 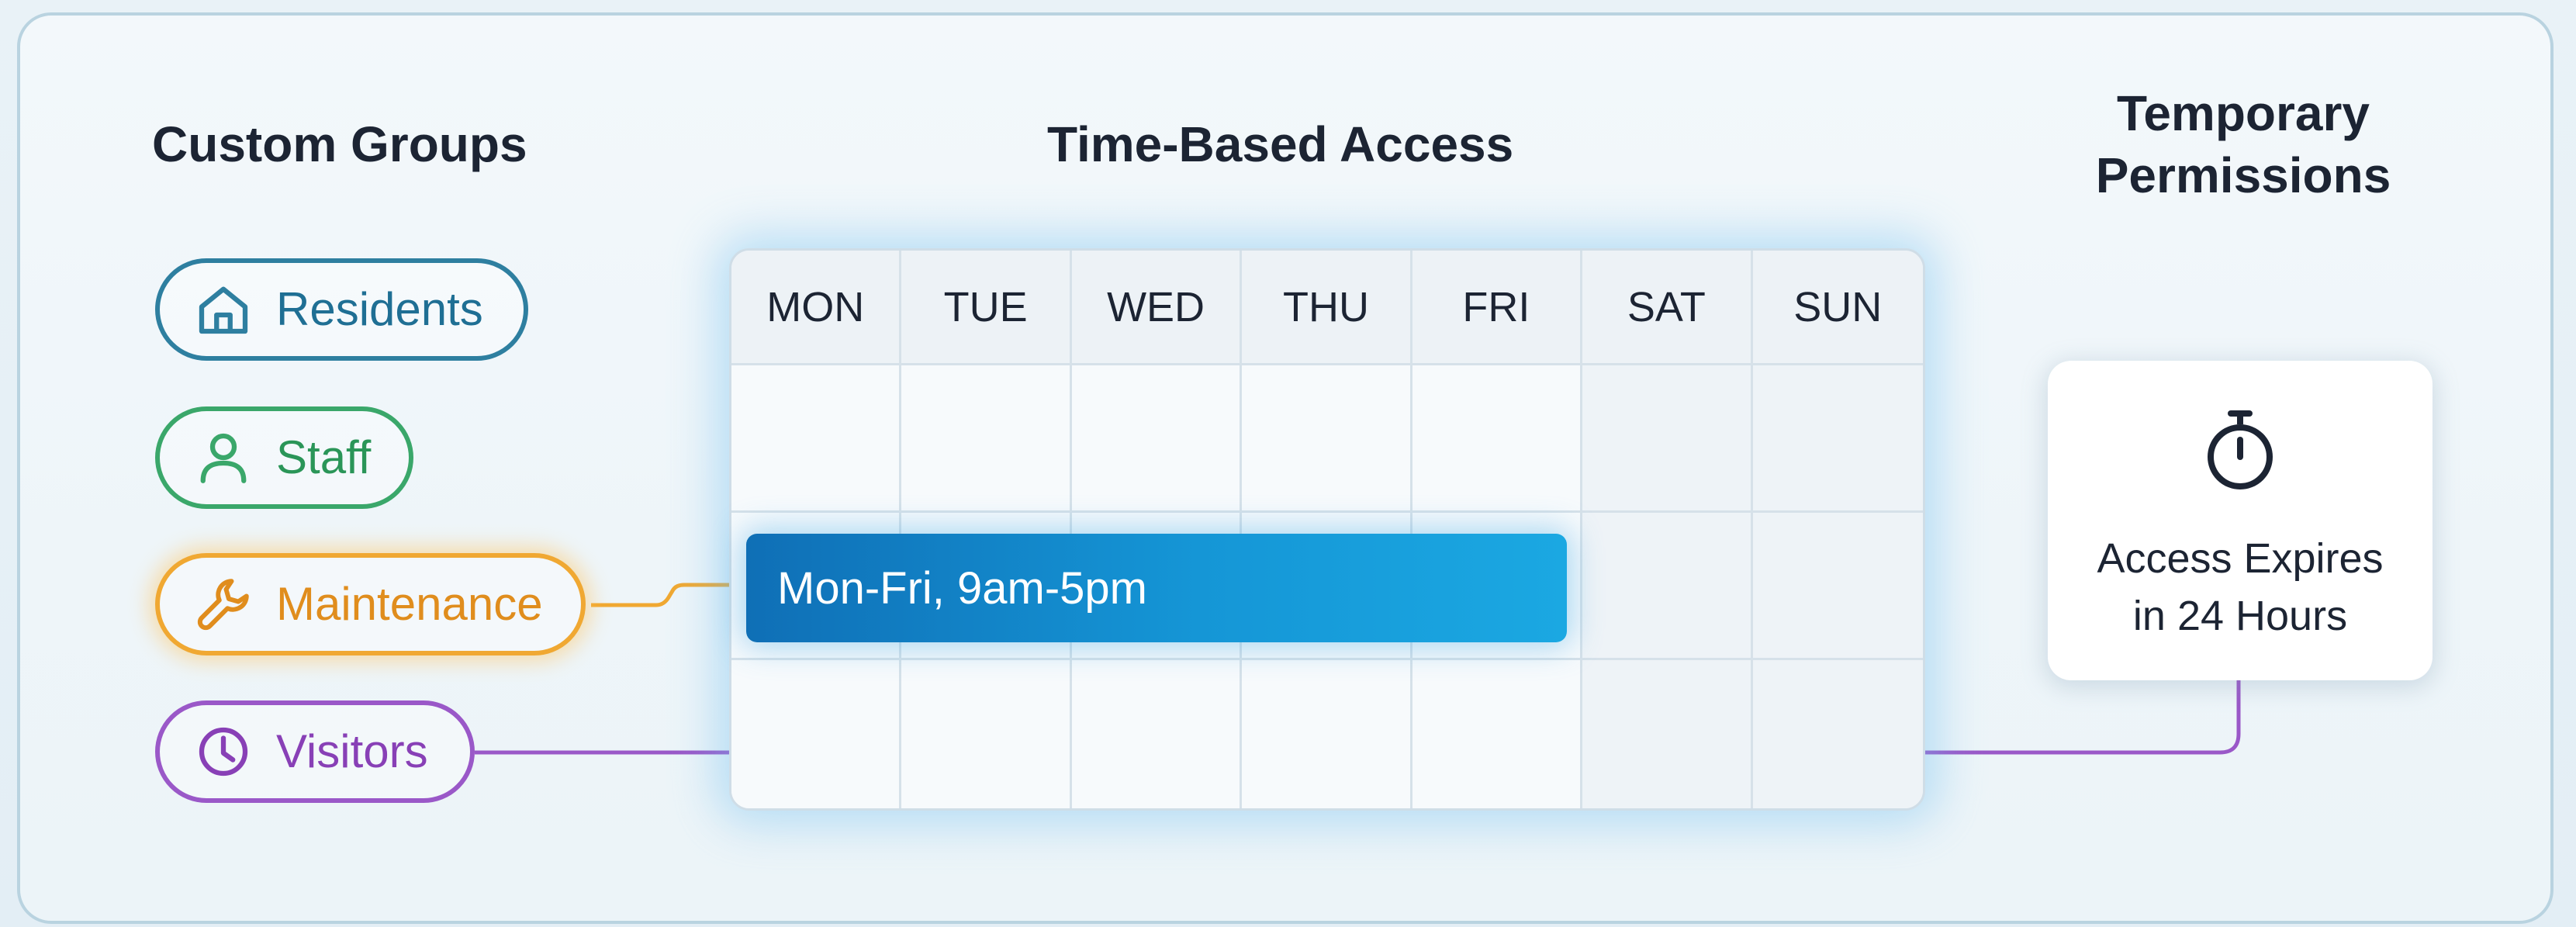 I want to click on day-header-tue: TUE, so click(x=986, y=308).